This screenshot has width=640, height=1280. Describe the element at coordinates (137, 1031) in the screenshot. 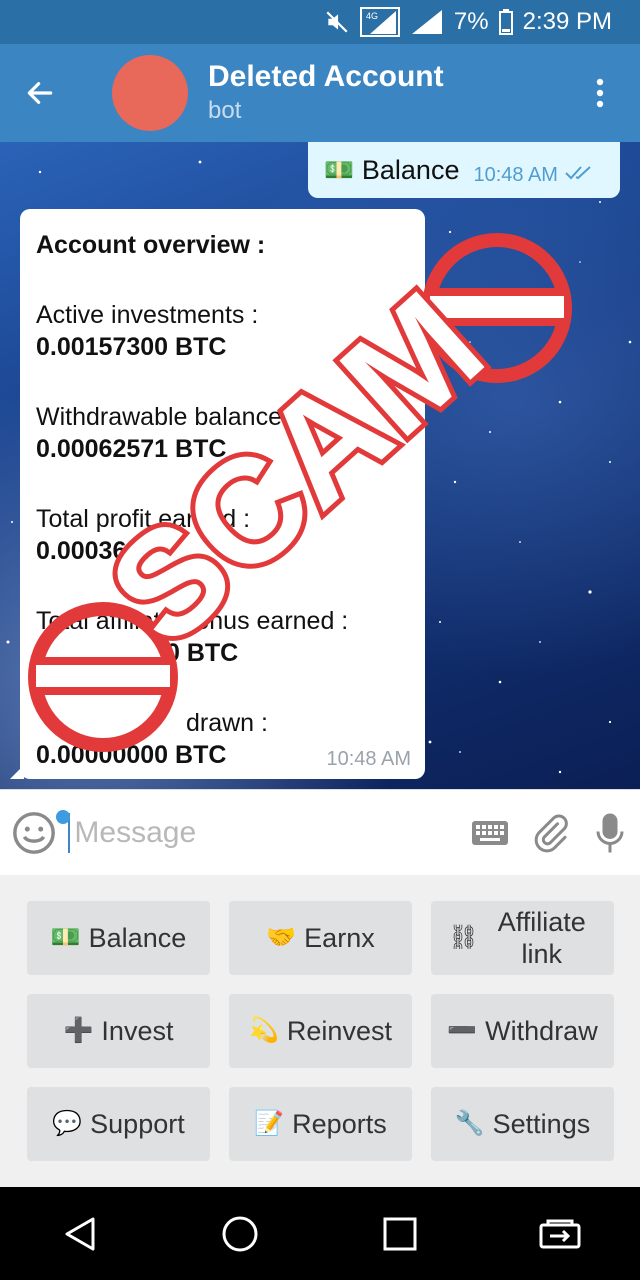

I see `button-label: Invest` at that location.